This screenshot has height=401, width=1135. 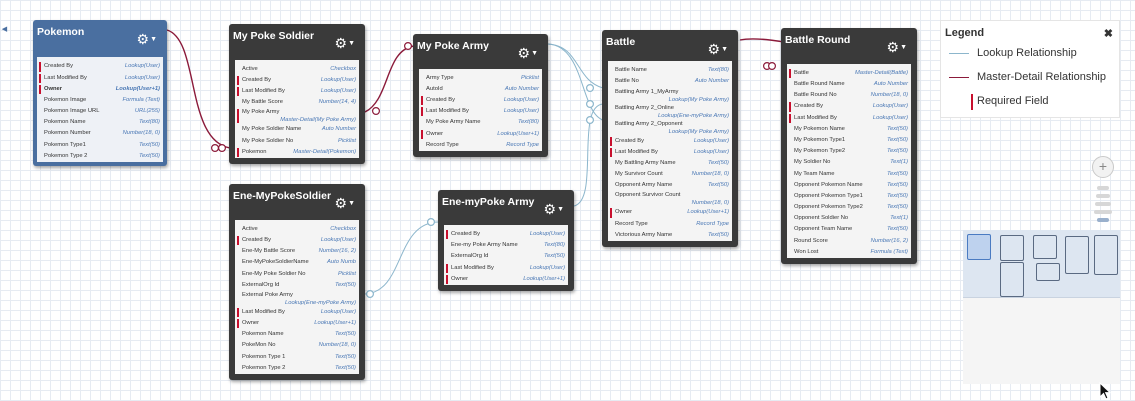 What do you see at coordinates (849, 207) in the screenshot?
I see `field-row: Opponent Pokemon Type2 Text(50)` at bounding box center [849, 207].